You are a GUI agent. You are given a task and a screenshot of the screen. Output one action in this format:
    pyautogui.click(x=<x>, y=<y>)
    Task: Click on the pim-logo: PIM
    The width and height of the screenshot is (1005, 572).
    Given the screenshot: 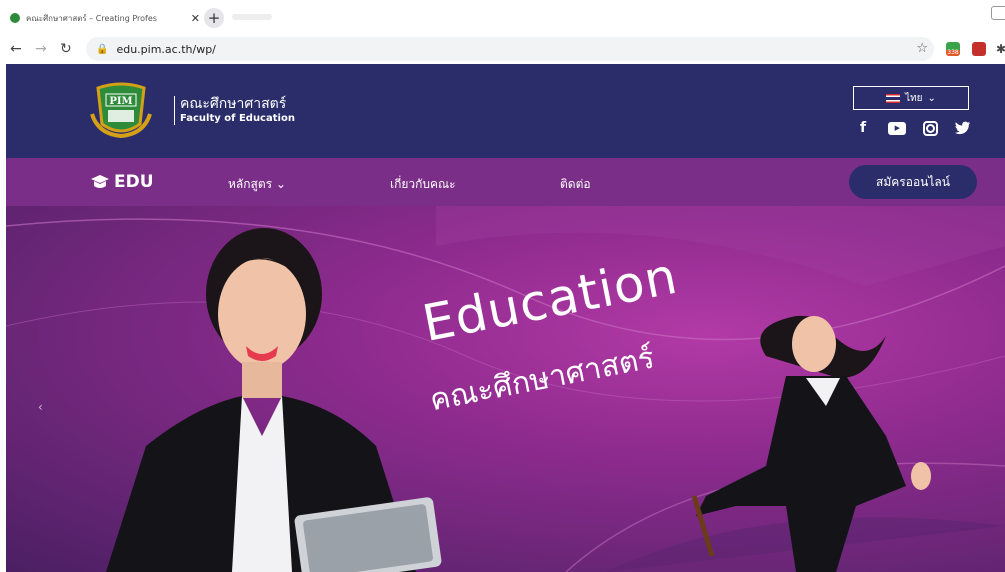 What is the action you would take?
    pyautogui.click(x=121, y=109)
    